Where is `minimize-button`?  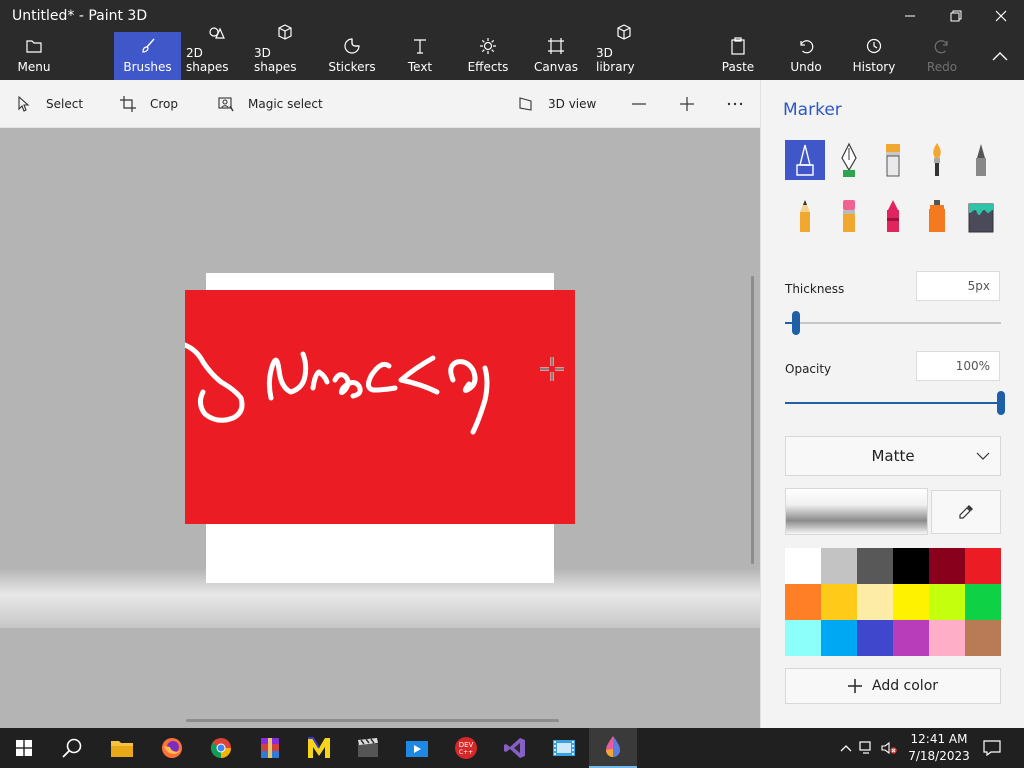 minimize-button is located at coordinates (910, 16).